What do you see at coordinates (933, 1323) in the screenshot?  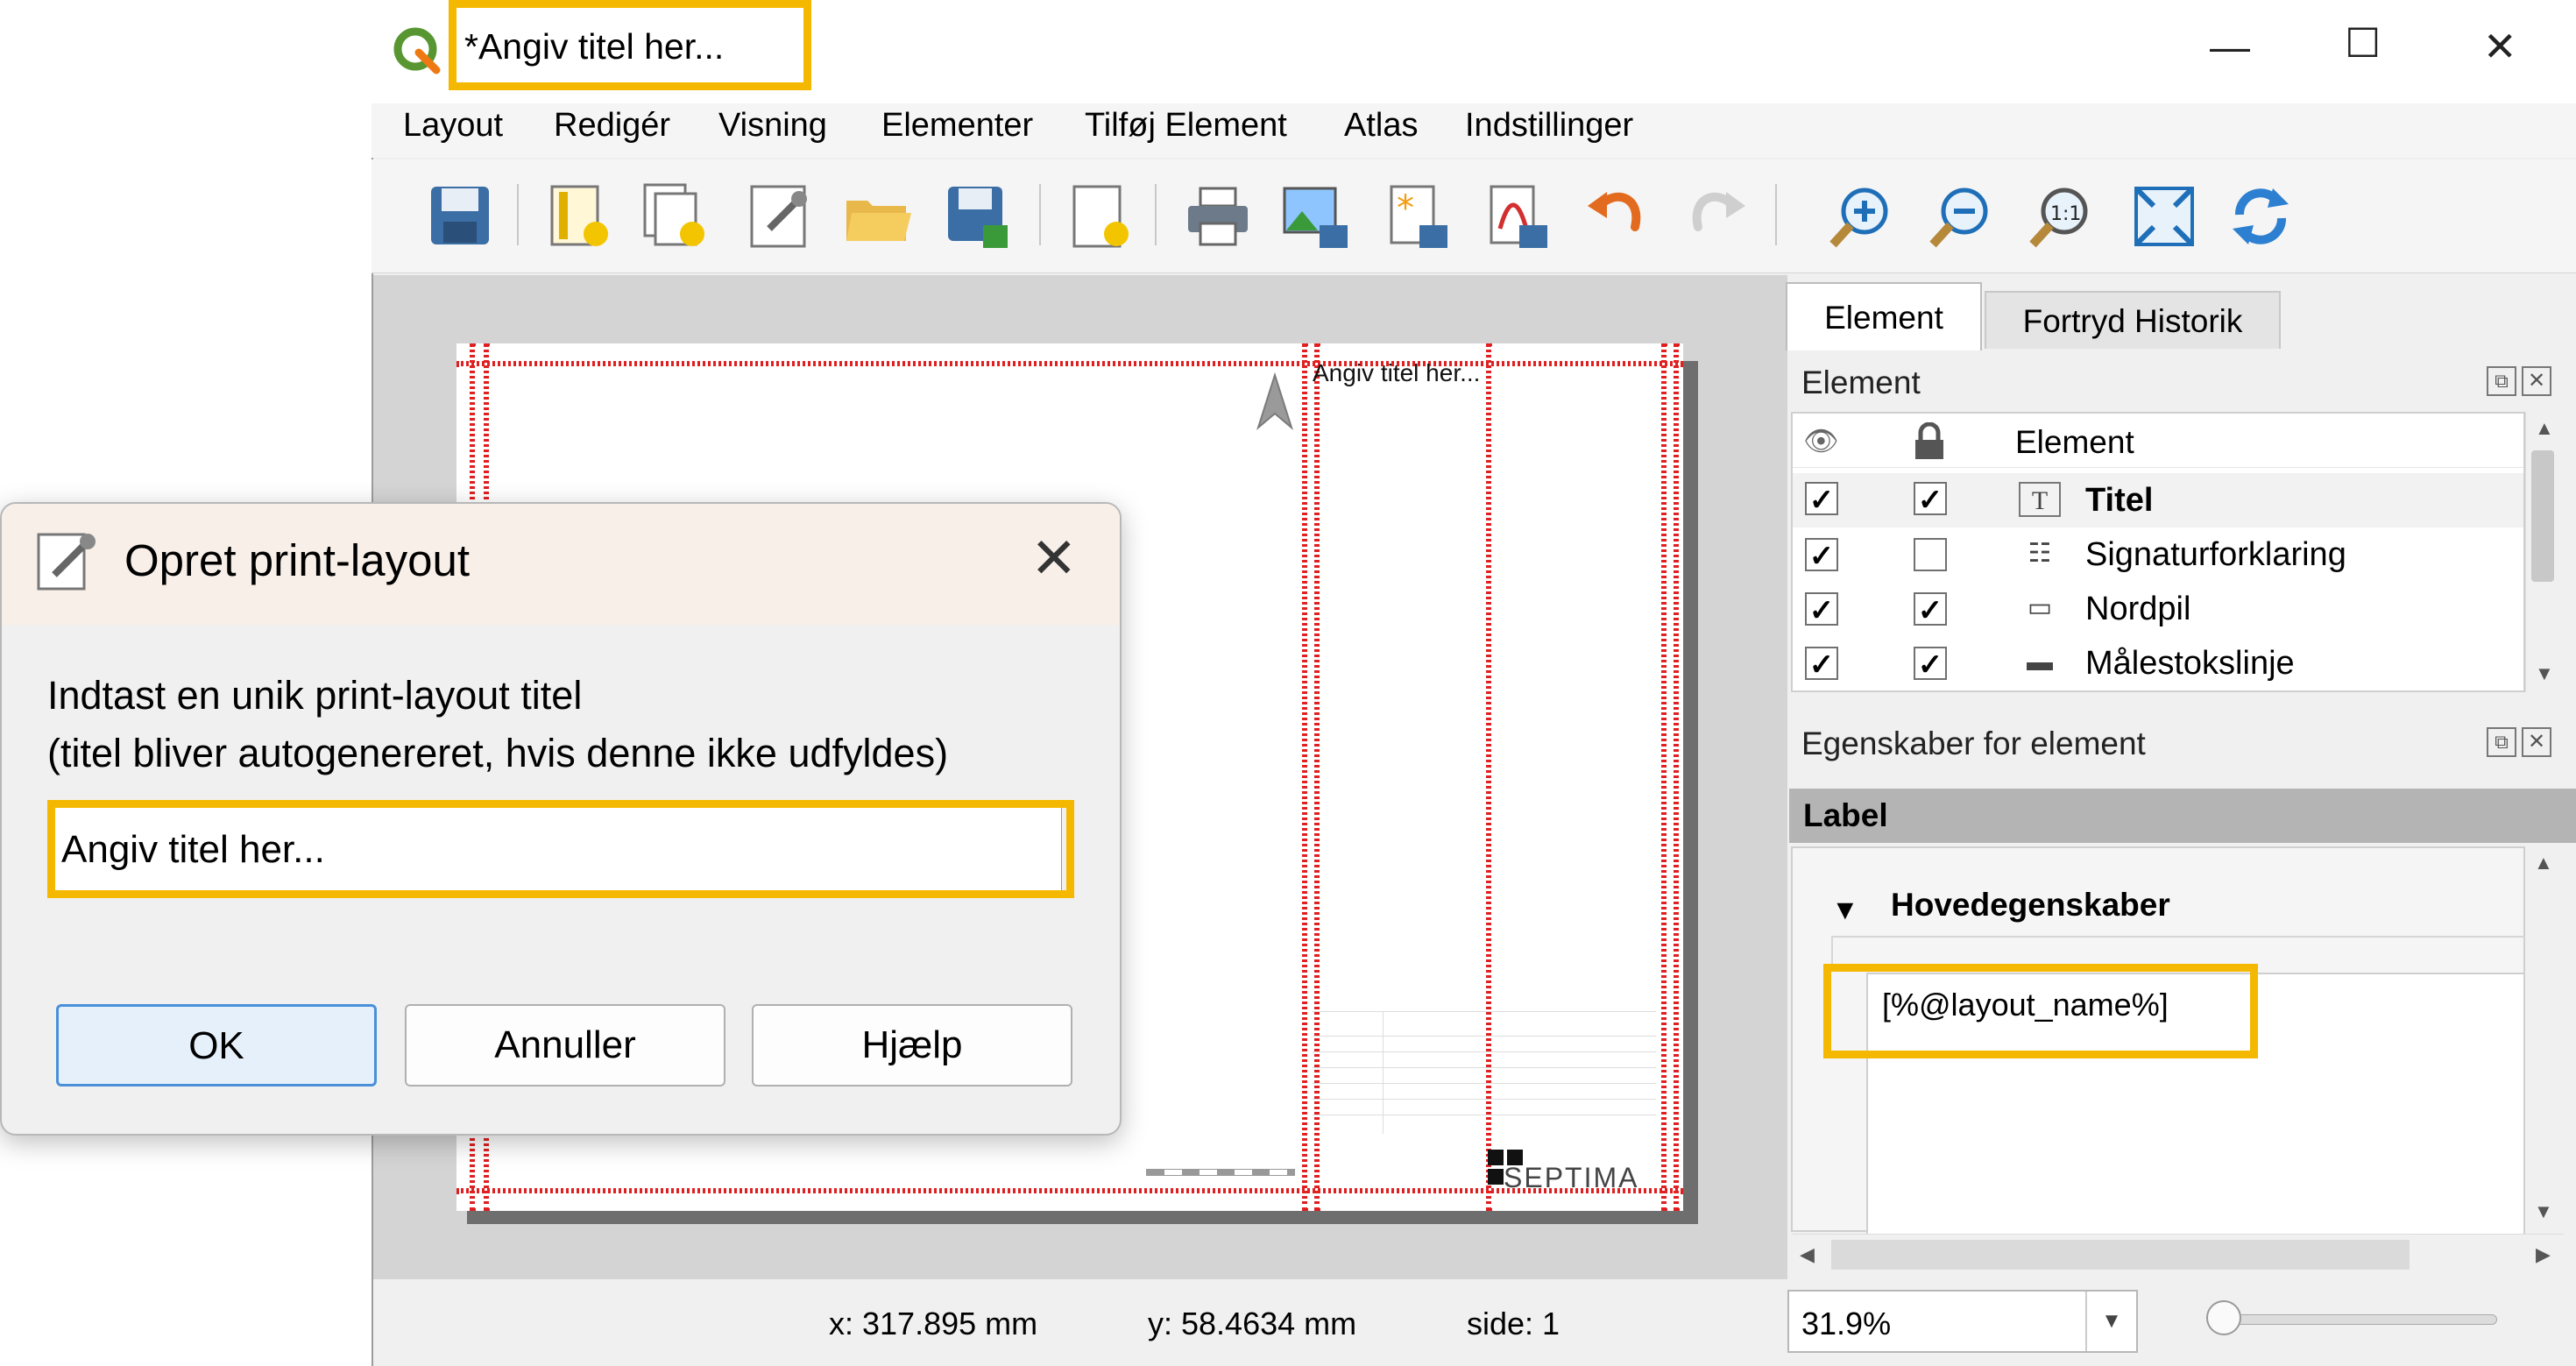 I see `cursor-x: x: 317.895 mm` at bounding box center [933, 1323].